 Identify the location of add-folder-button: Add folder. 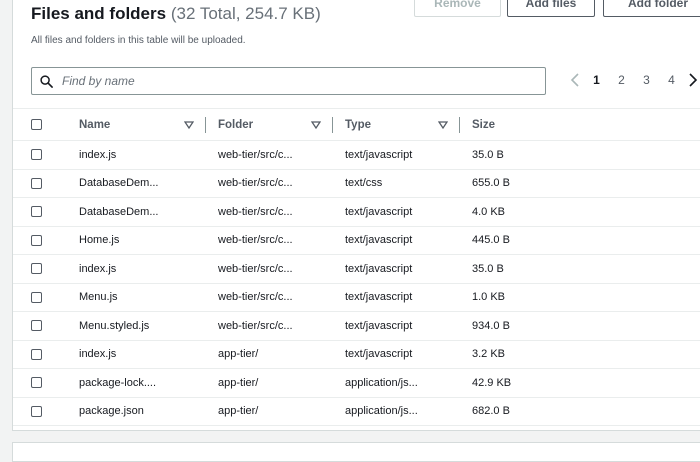
(651, 8).